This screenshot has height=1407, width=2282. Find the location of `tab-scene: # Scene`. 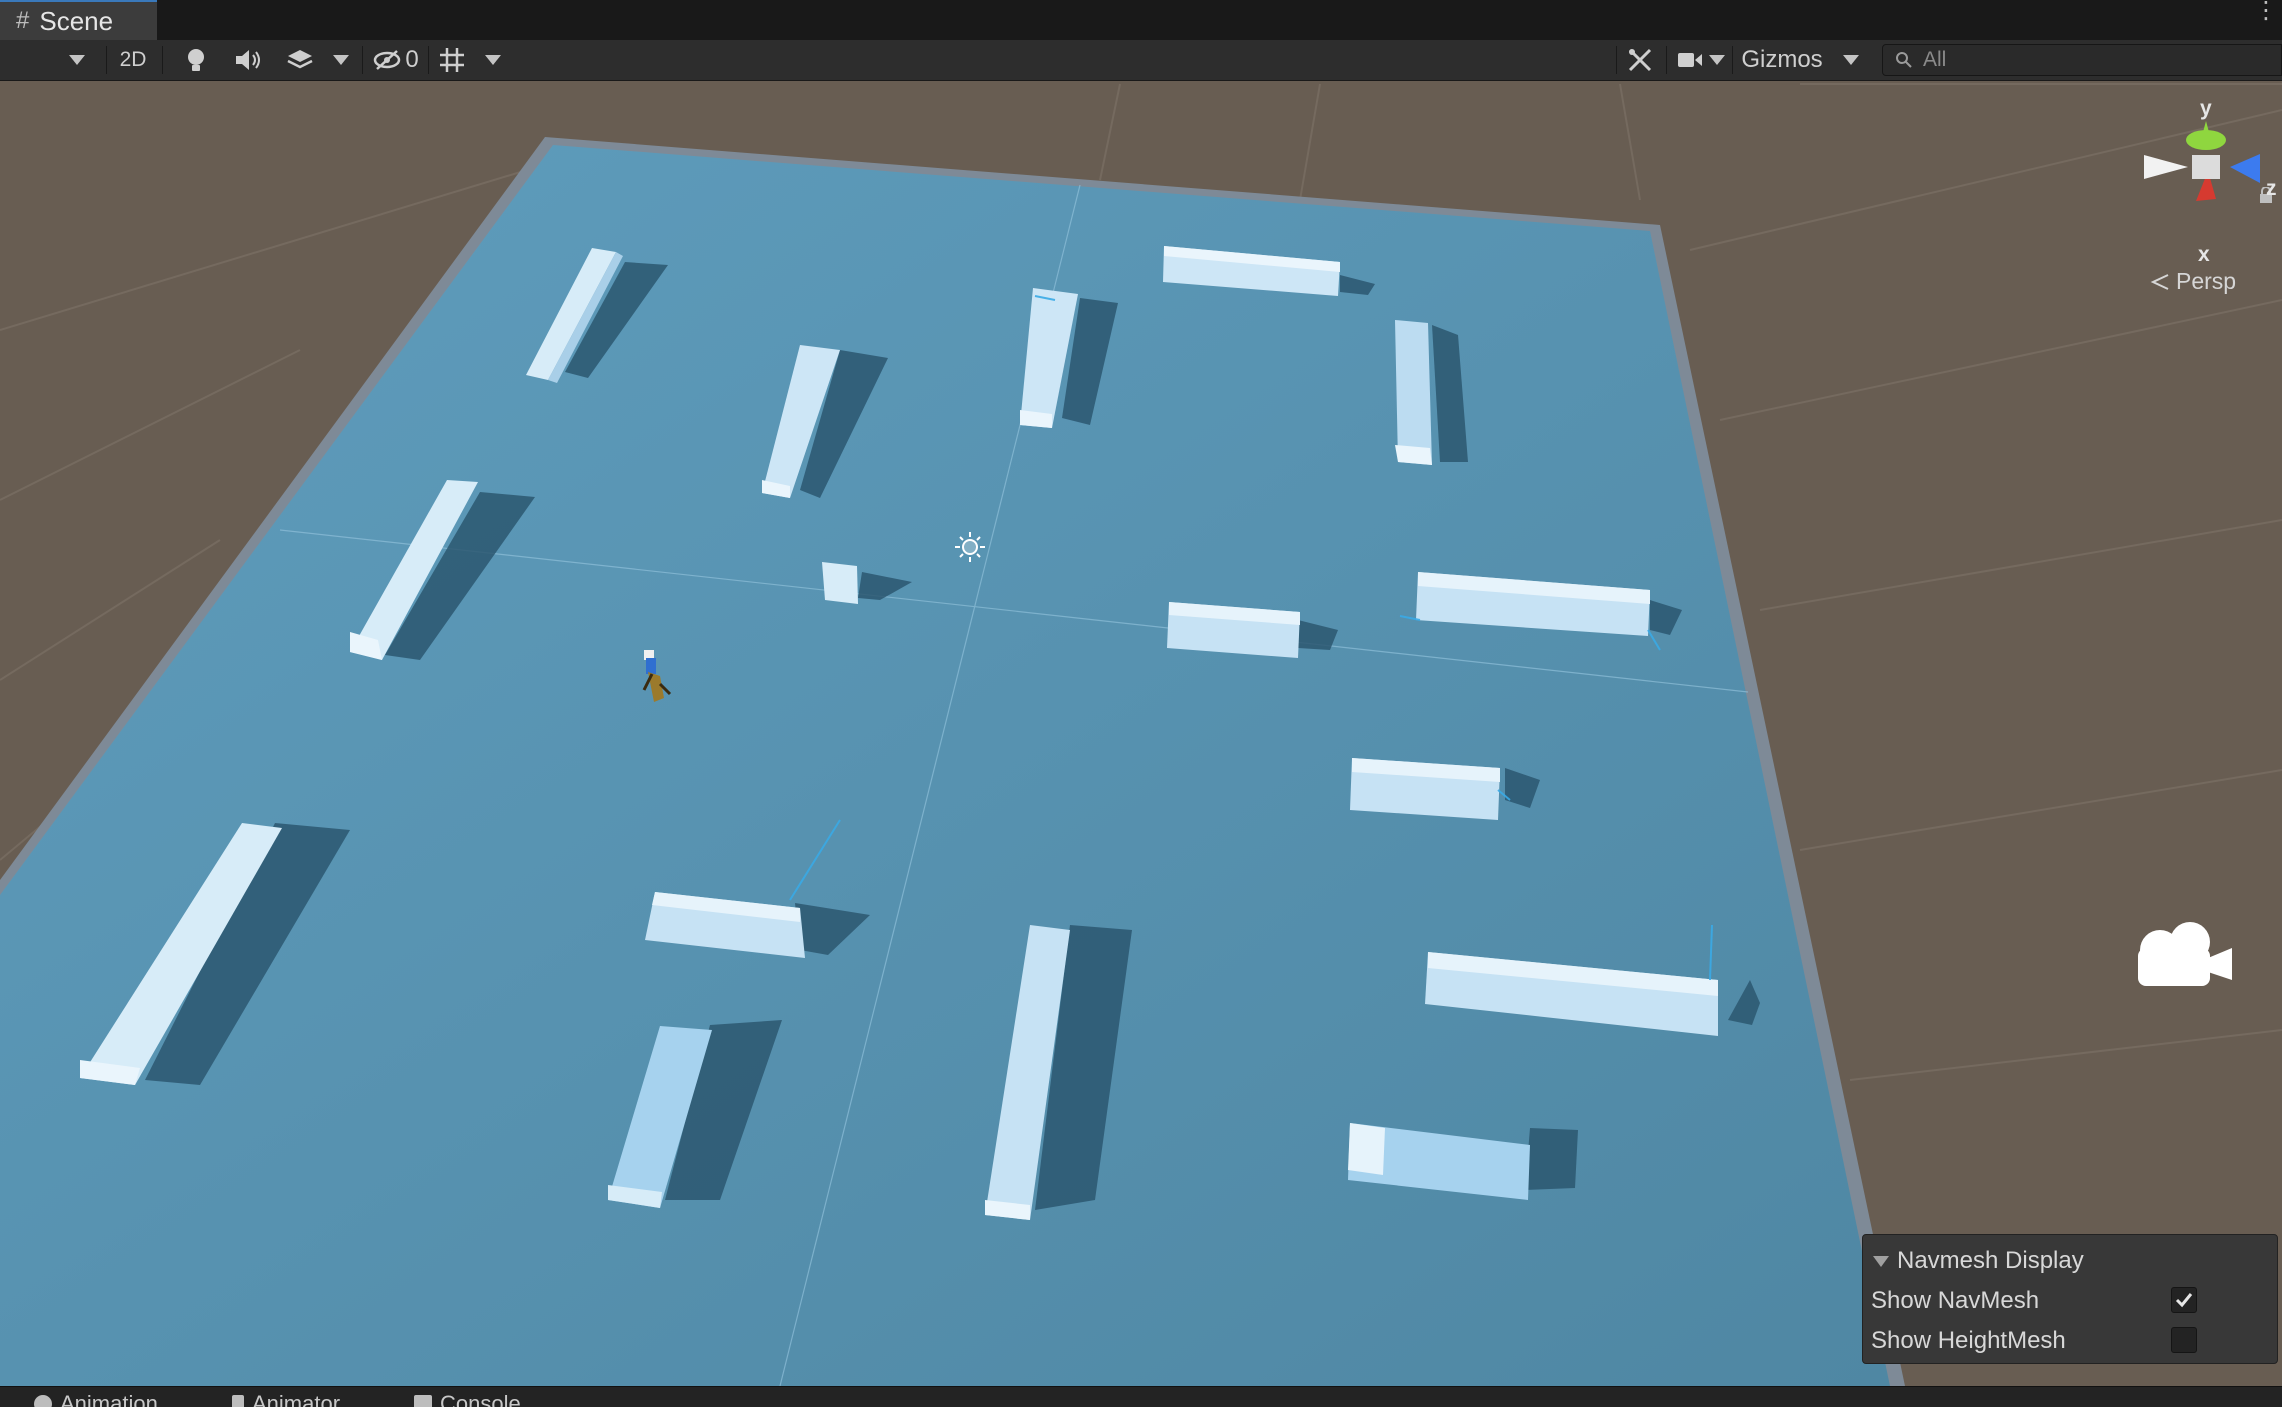

tab-scene: # Scene is located at coordinates (78, 20).